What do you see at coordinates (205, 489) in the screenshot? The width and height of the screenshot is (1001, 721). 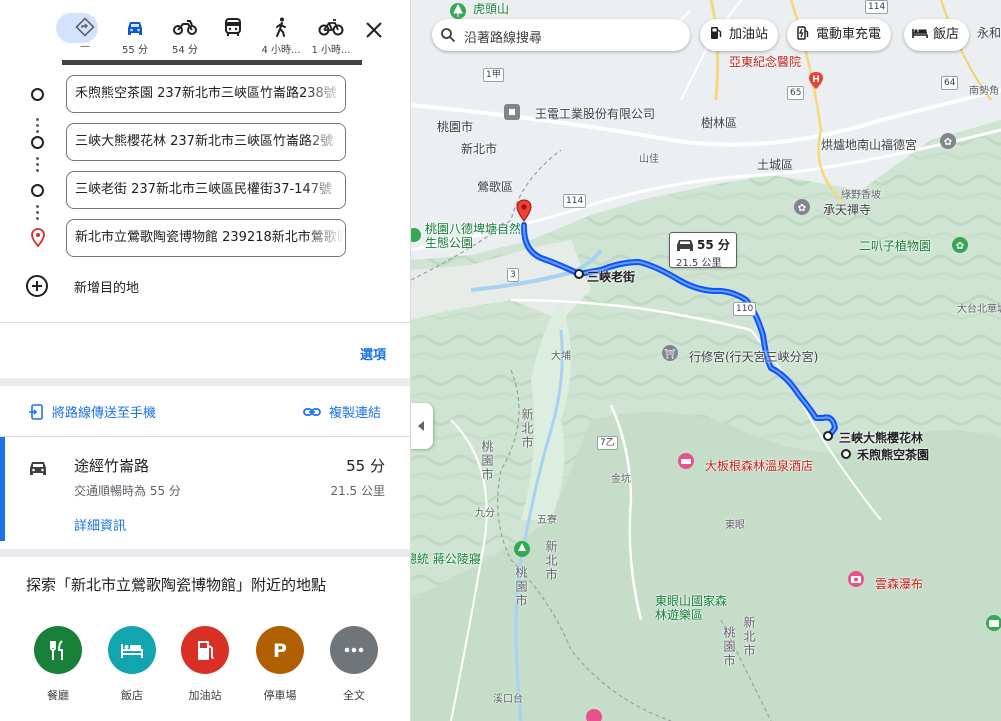 I see `route-option-card: 途經竹崙路 55 分 交通順暢時為 55 分 21.5 公里 詳細資訊` at bounding box center [205, 489].